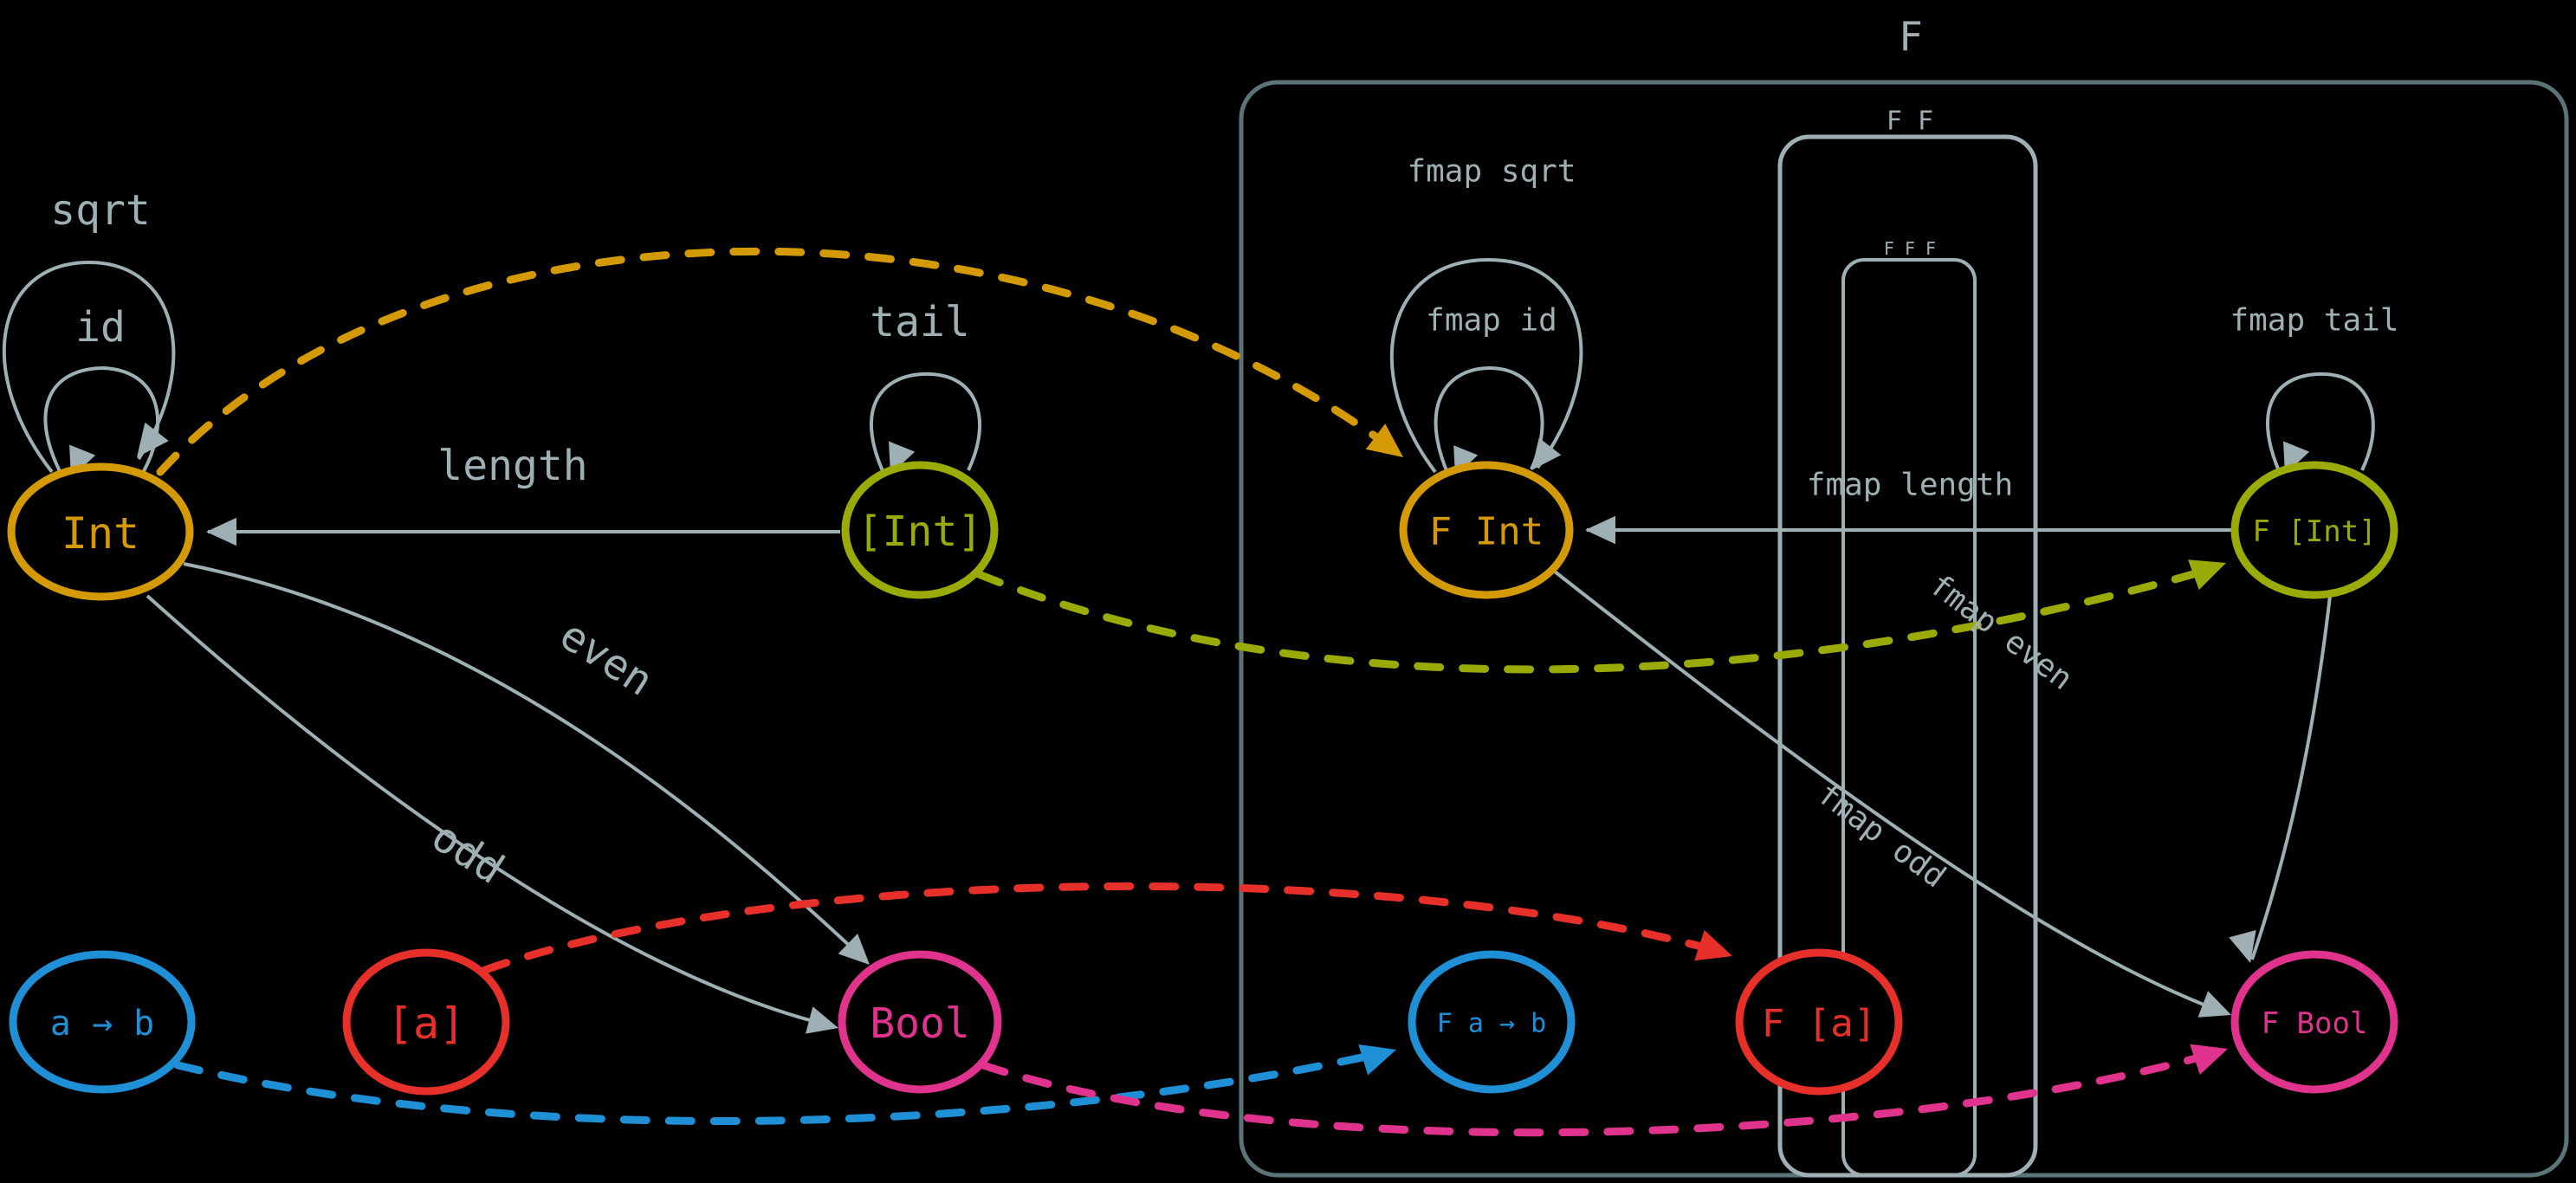 The height and width of the screenshot is (1183, 2576). Describe the element at coordinates (100, 210) in the screenshot. I see `edge-label-sqrt: sqrt` at that location.